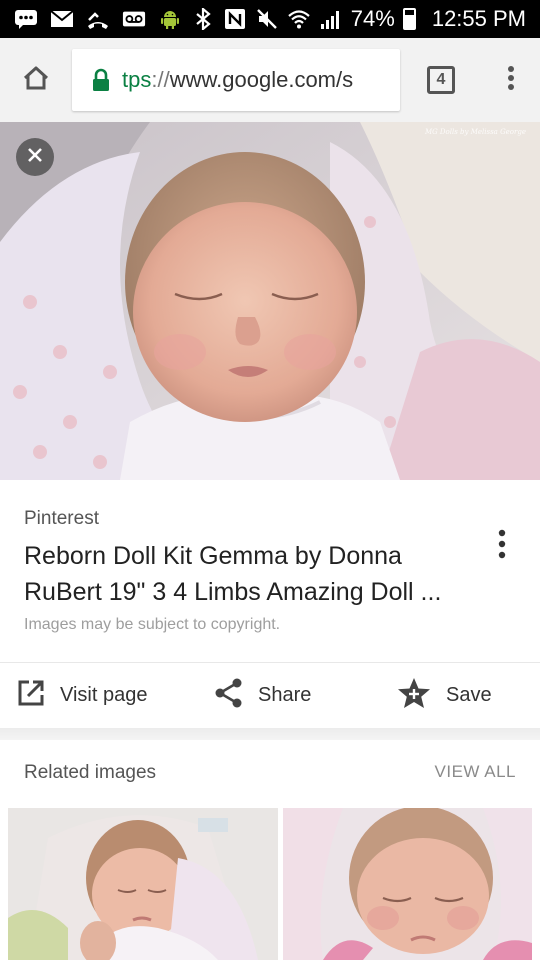 Image resolution: width=540 pixels, height=960 pixels. I want to click on home-button, so click(36, 80).